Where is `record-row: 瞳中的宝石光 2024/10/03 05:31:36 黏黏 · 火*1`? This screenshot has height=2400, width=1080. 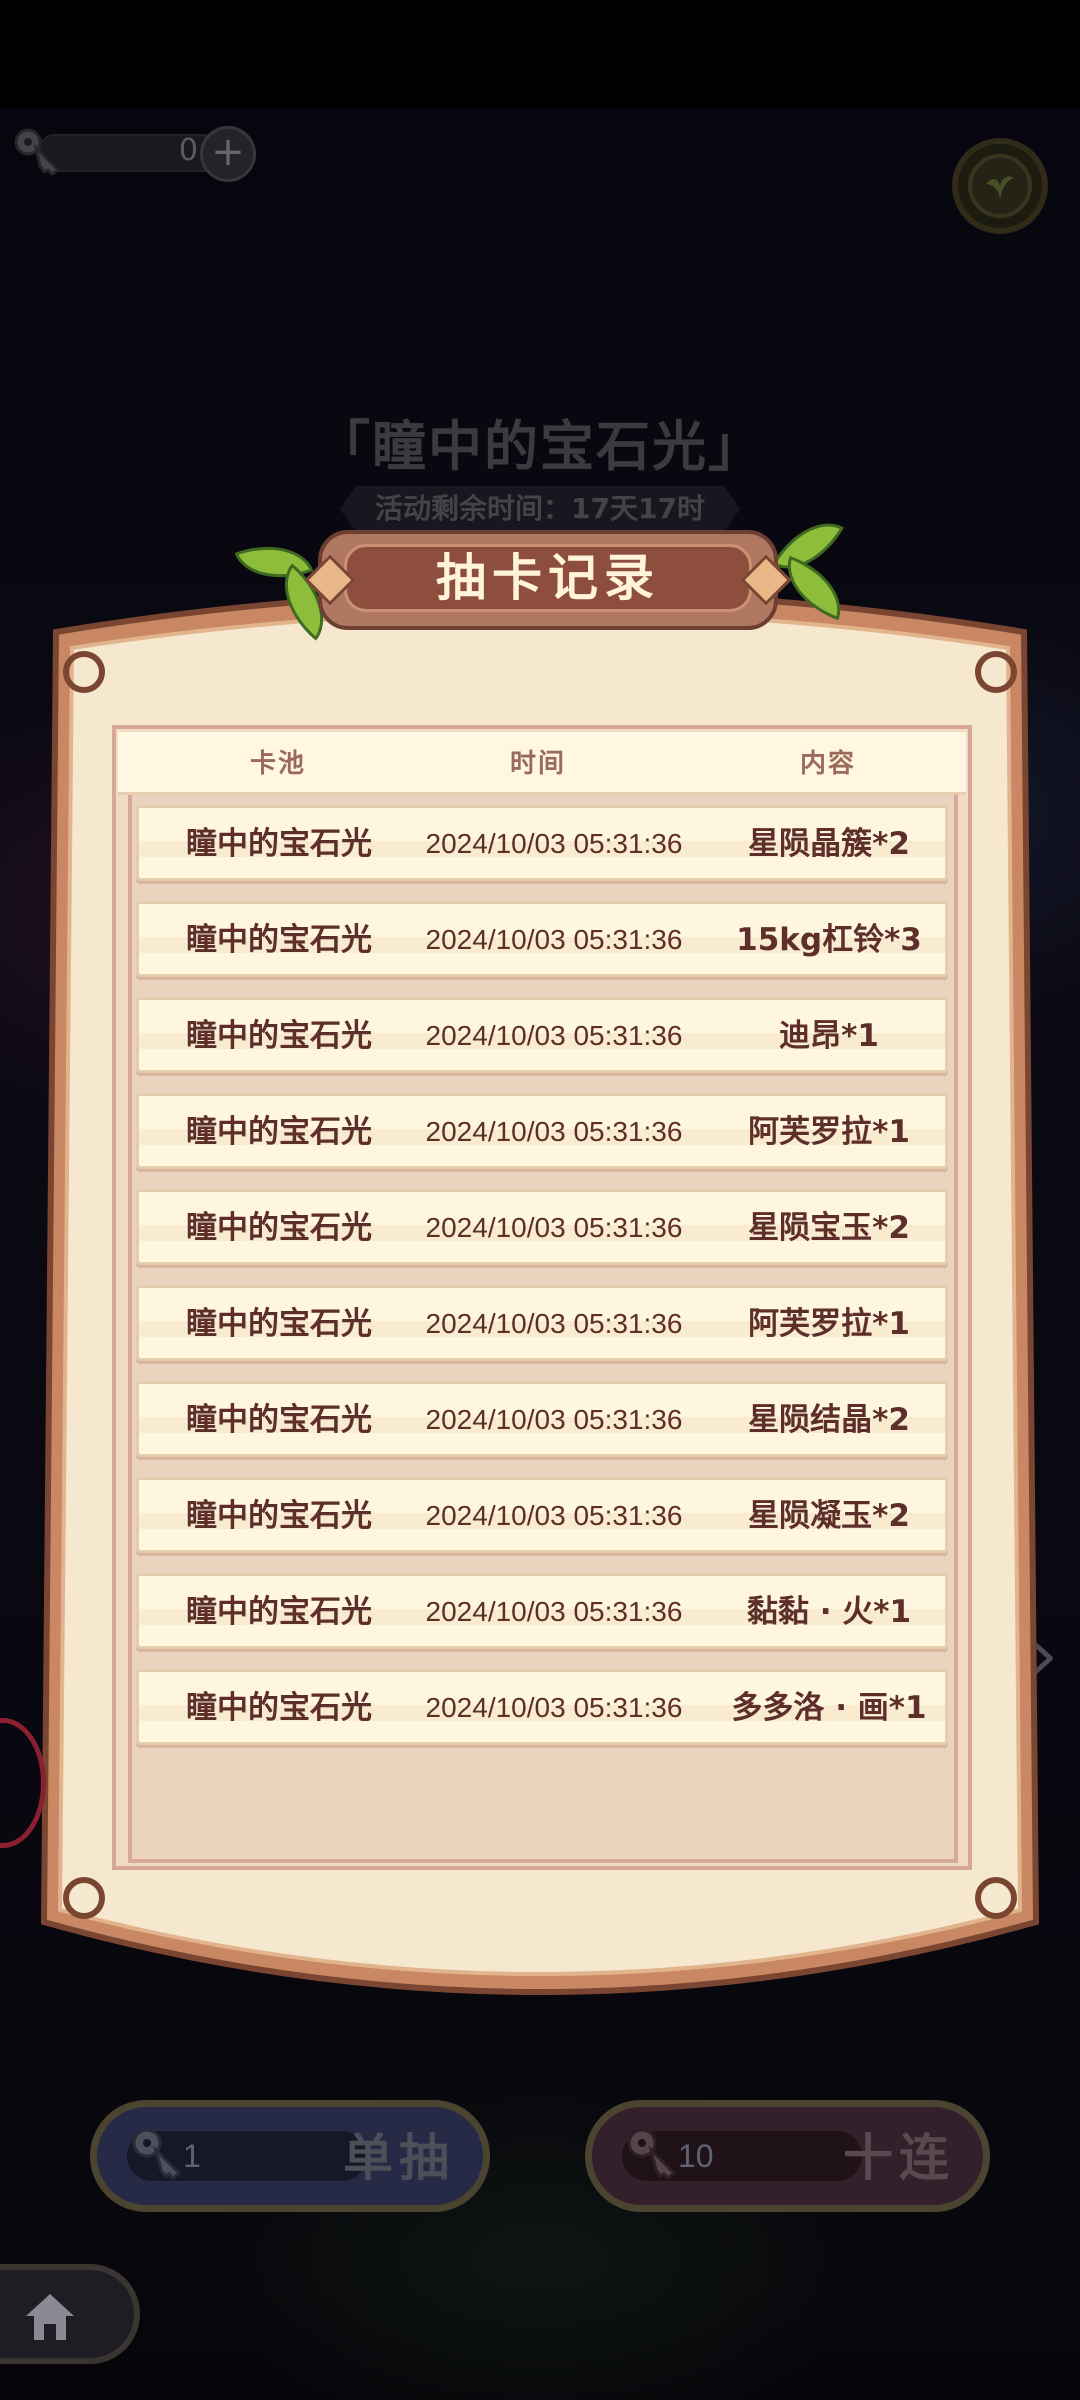 record-row: 瞳中的宝石光 2024/10/03 05:31:36 黏黏 · 火*1 is located at coordinates (542, 1611).